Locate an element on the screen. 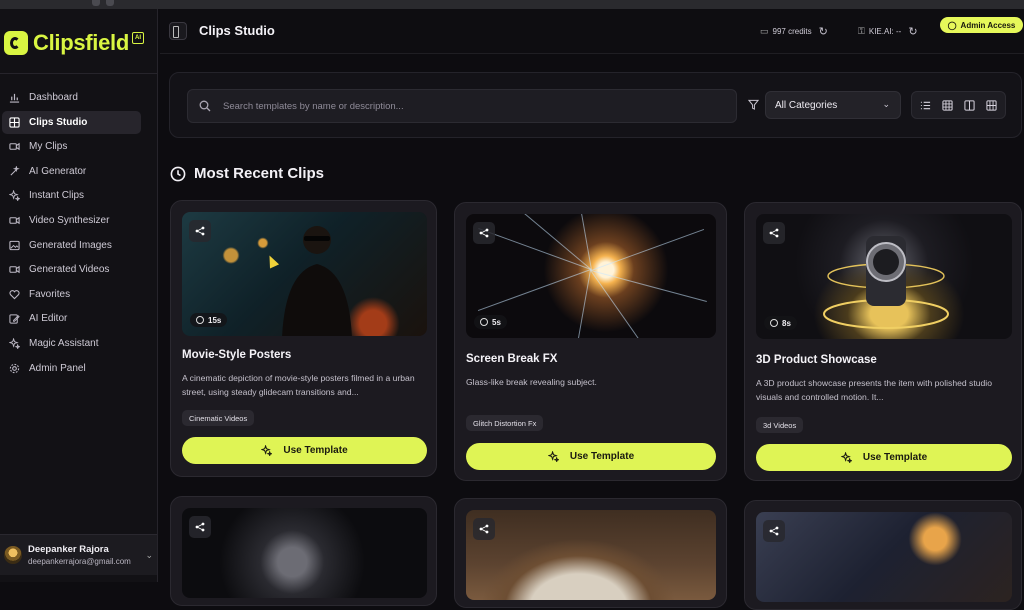 Image resolution: width=1024 pixels, height=610 pixels. card-title: Screen Break FX is located at coordinates (512, 359).